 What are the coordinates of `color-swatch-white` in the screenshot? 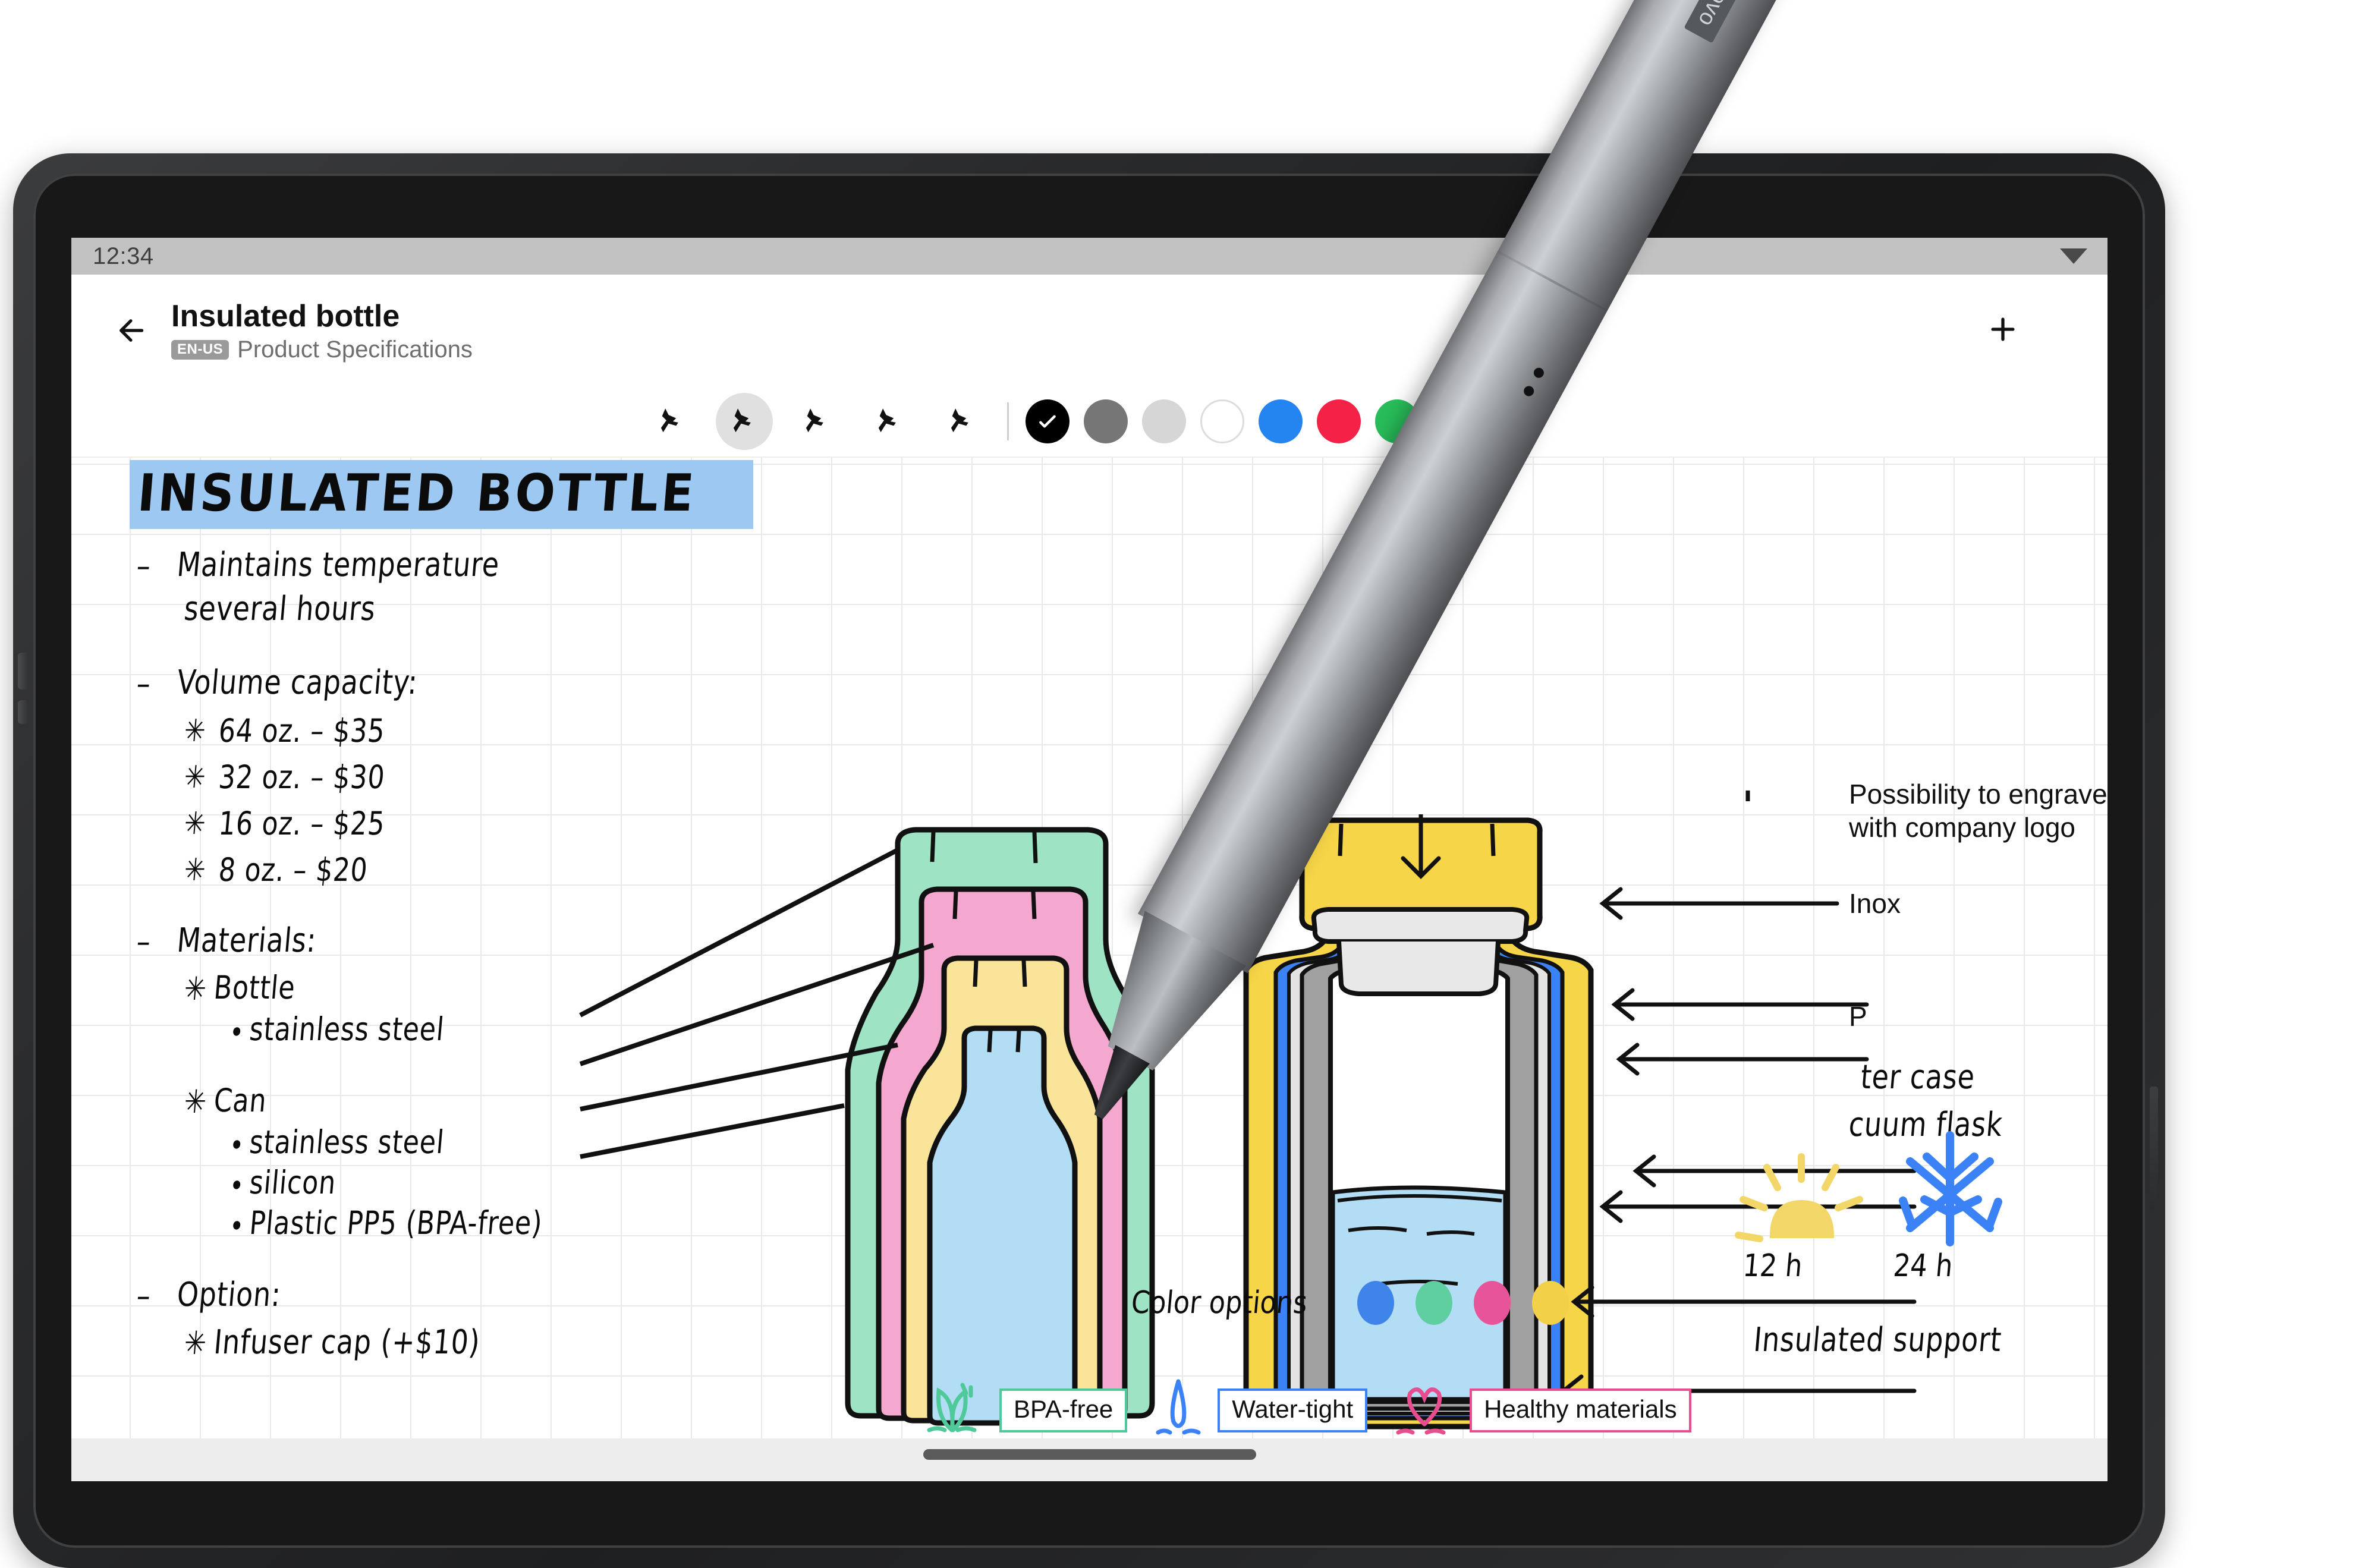 It's located at (1222, 421).